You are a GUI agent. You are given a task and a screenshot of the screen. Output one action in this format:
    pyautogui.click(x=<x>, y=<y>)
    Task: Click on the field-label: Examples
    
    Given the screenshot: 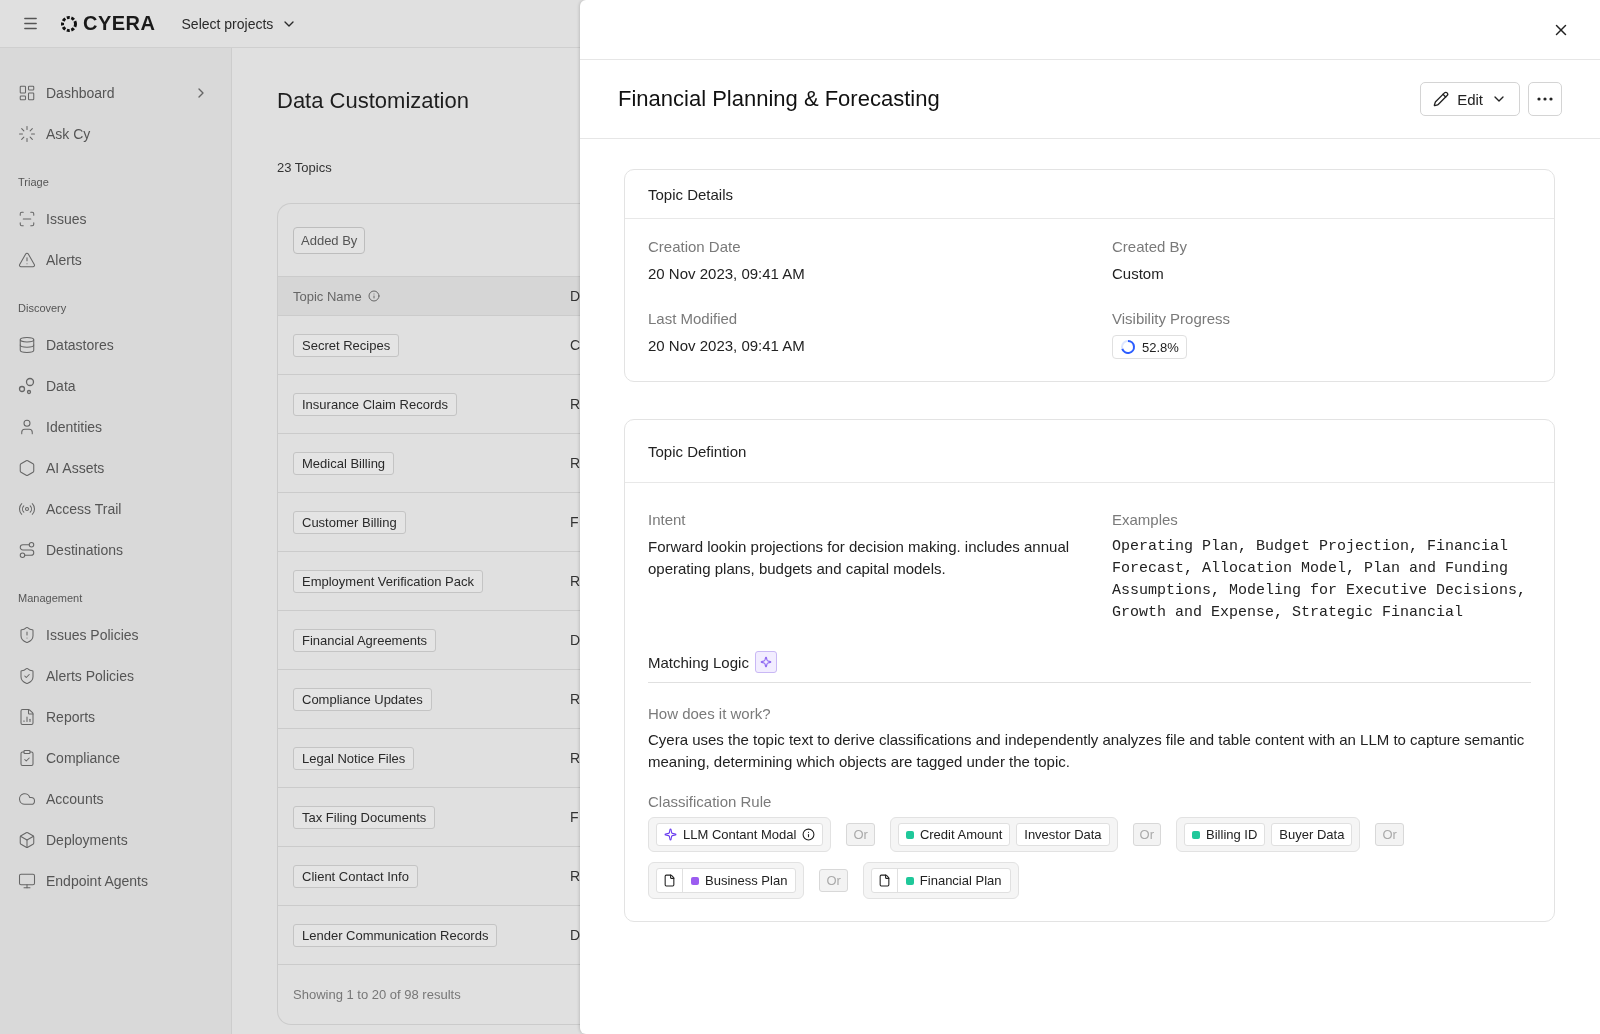 What is the action you would take?
    pyautogui.click(x=1145, y=519)
    